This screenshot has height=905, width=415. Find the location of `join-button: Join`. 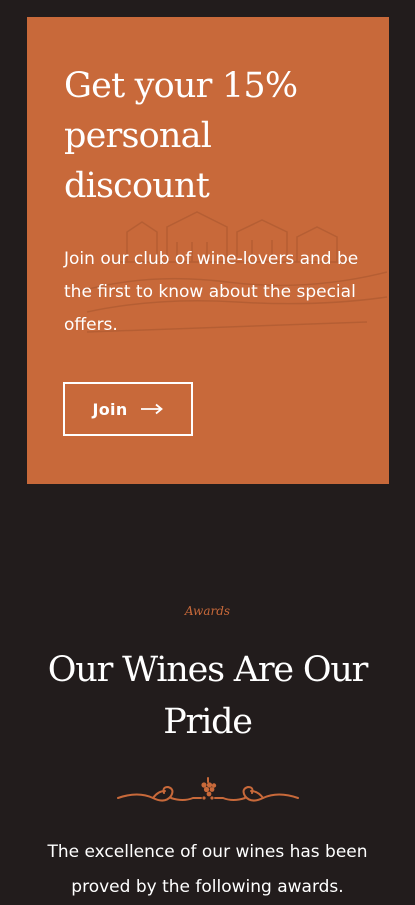

join-button: Join is located at coordinates (128, 409).